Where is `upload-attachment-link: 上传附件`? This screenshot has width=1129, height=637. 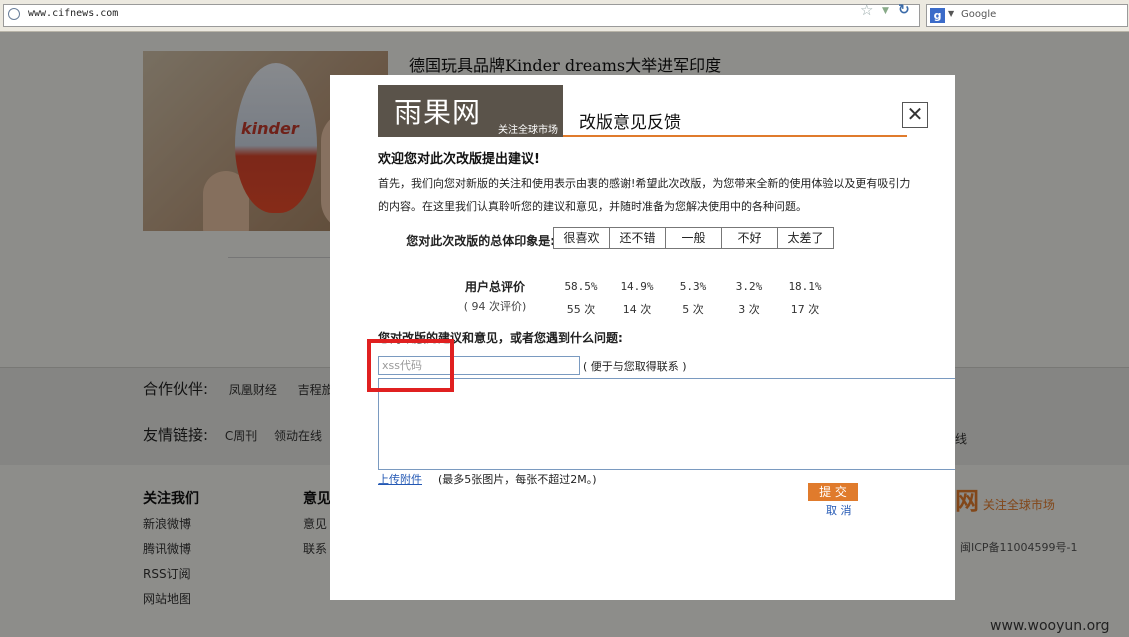 upload-attachment-link: 上传附件 is located at coordinates (400, 479).